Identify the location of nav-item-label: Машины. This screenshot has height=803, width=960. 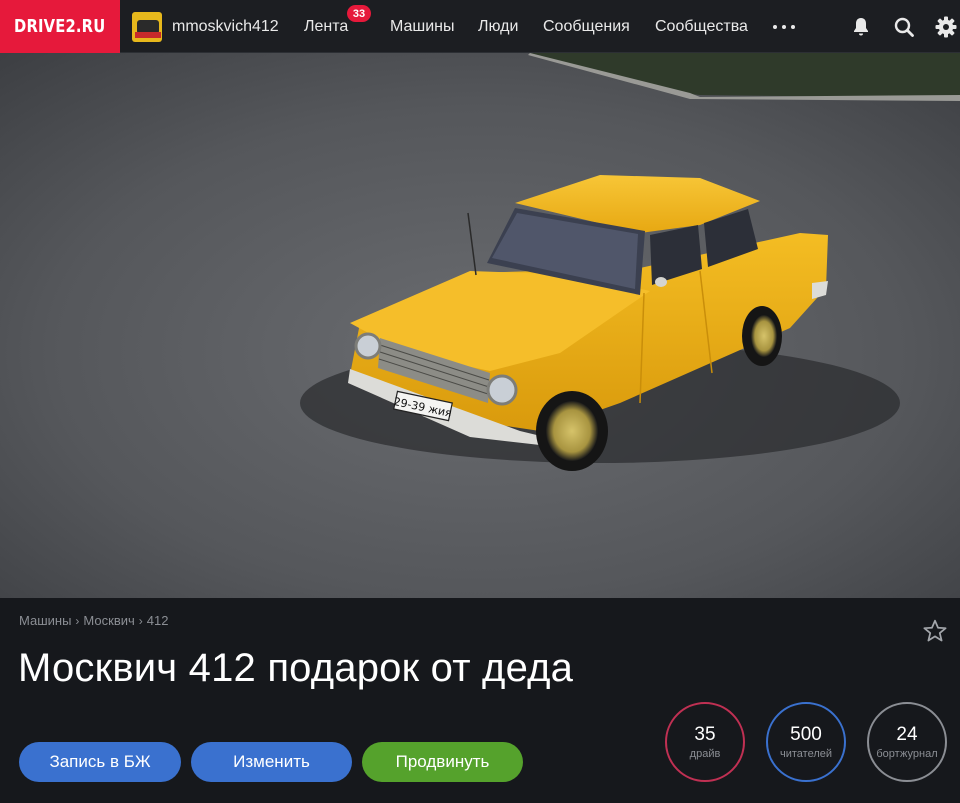
(422, 26).